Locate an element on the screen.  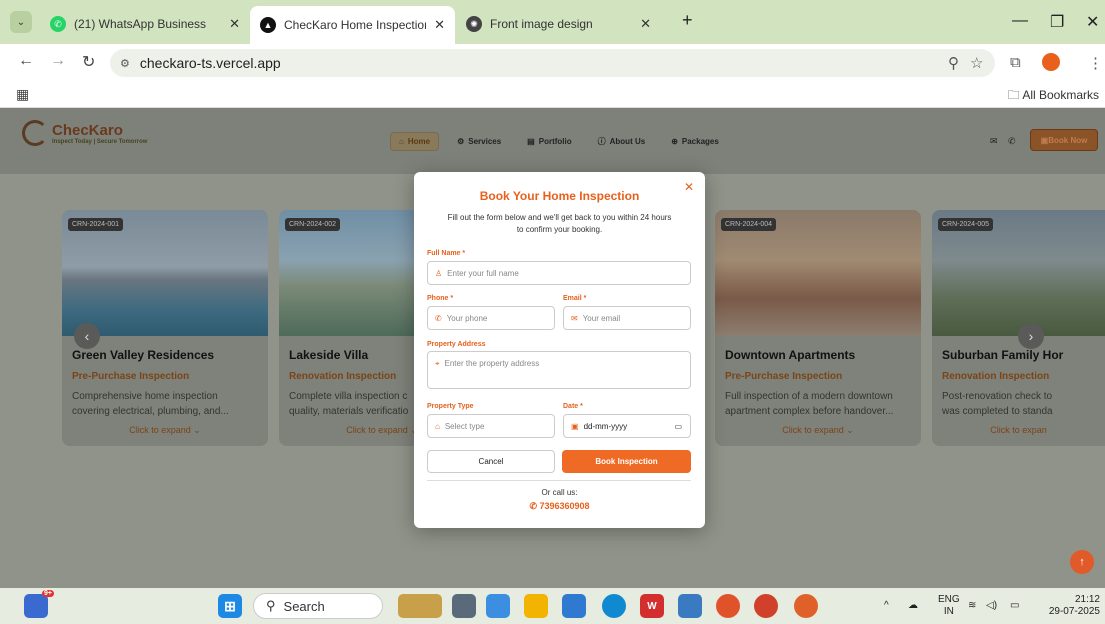
browser-toolbar: ← → ↻ ⚙ checkaro-ts.vercel.app ⚲ ☆ ⧉ ⋮ is located at coordinates (552, 62).